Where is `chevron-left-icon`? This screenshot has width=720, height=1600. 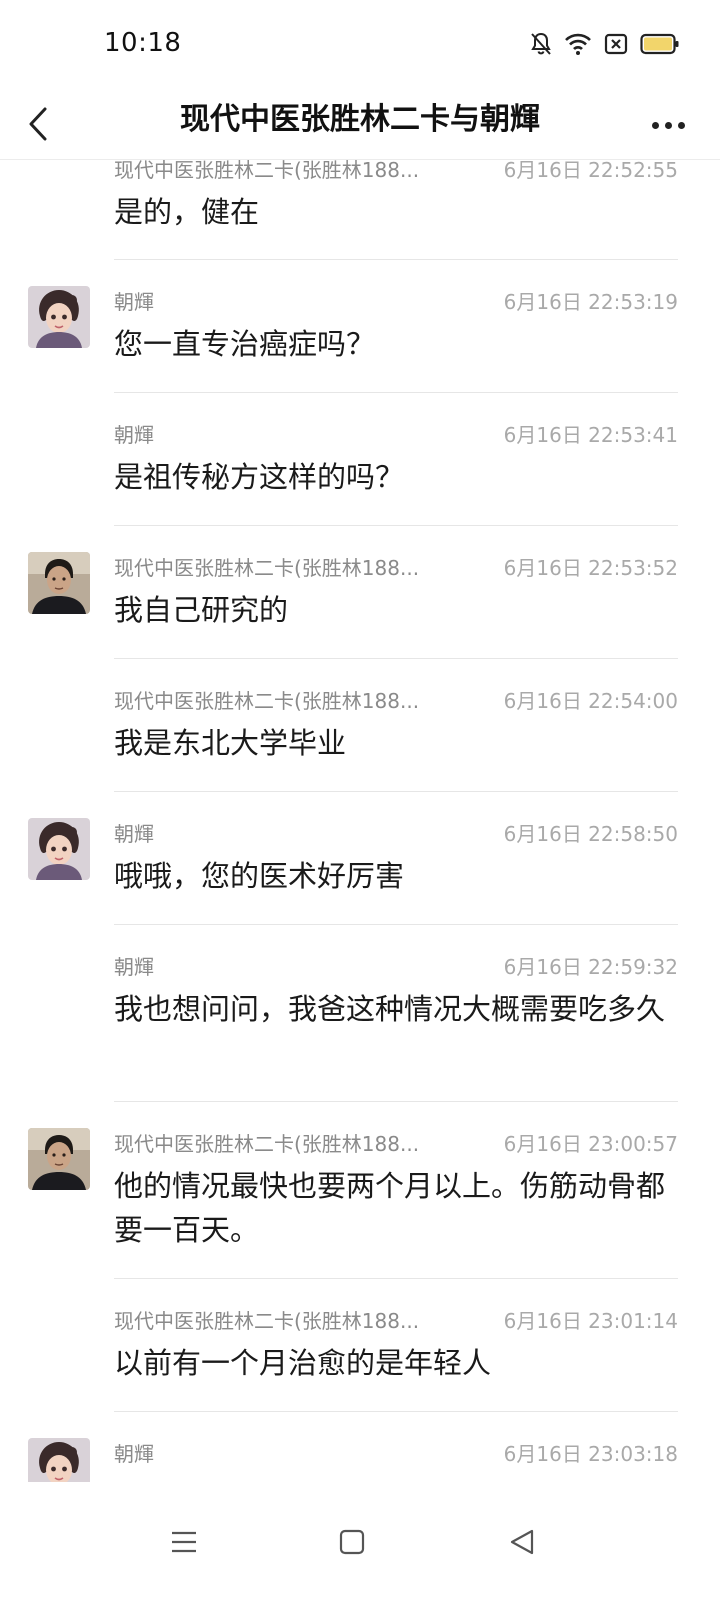 chevron-left-icon is located at coordinates (38, 124).